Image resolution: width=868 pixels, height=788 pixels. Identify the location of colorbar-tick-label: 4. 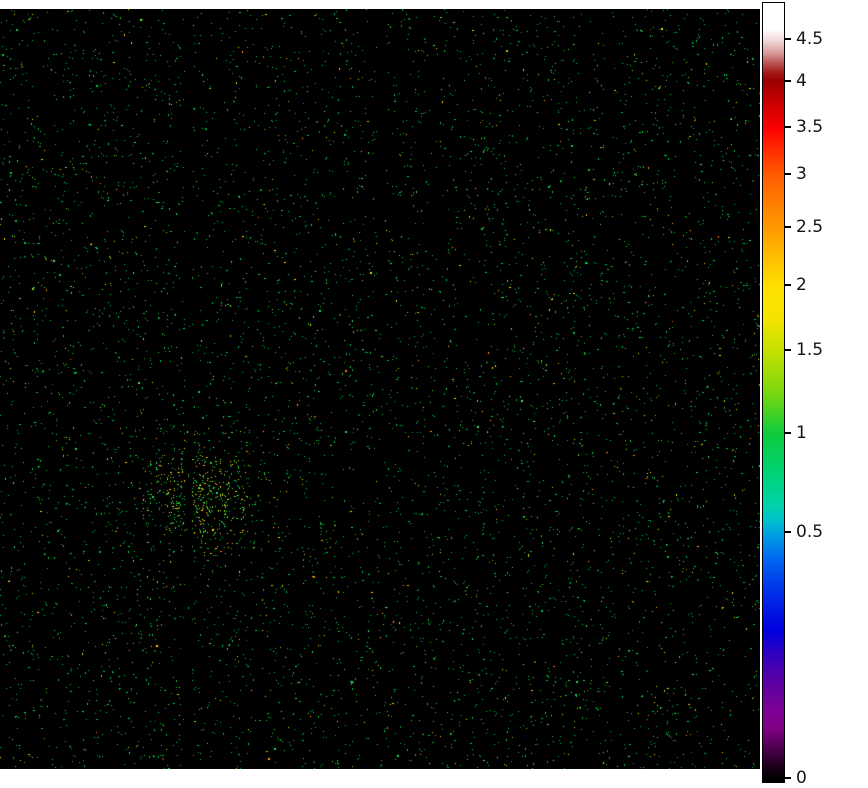
(801, 81).